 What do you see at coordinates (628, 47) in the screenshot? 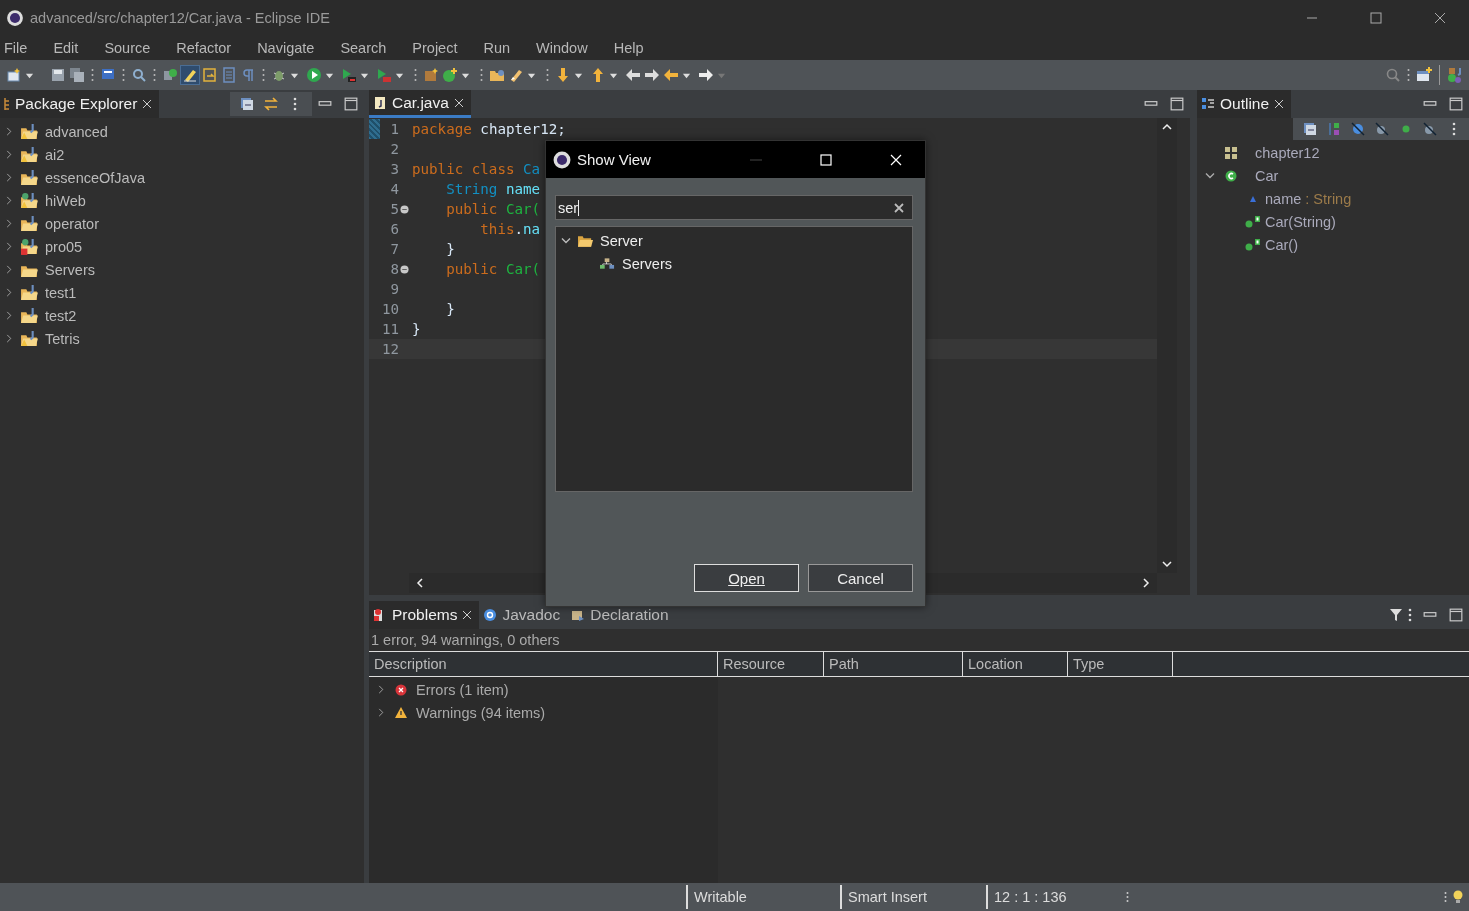
I see `menu-item: Help` at bounding box center [628, 47].